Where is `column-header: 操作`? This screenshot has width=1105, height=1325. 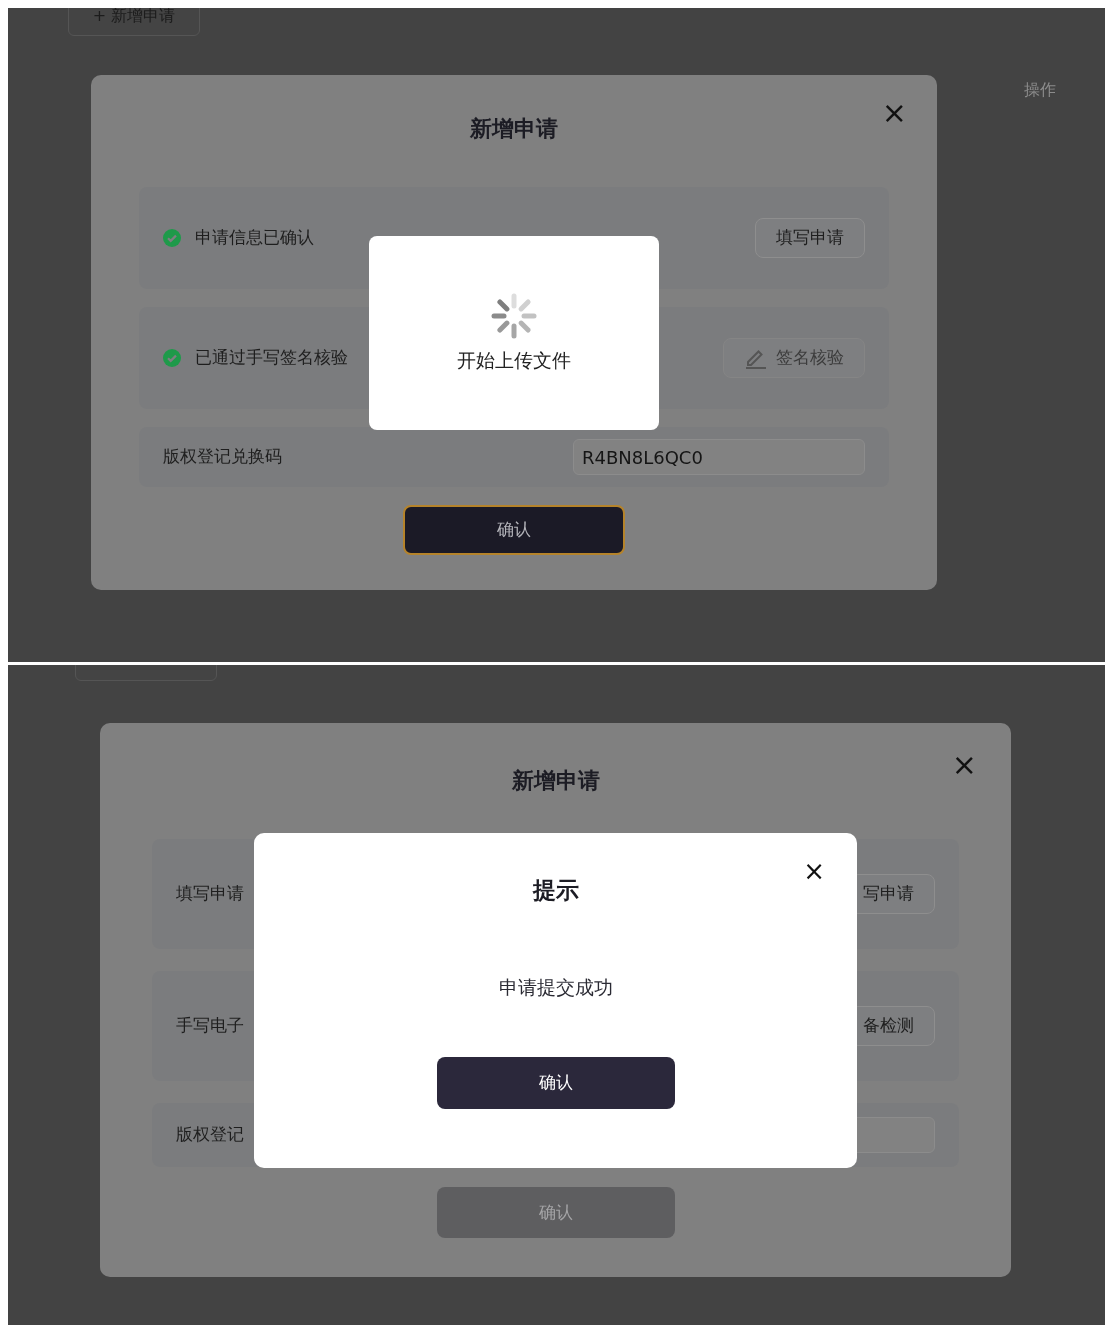
column-header: 操作 is located at coordinates (1040, 90).